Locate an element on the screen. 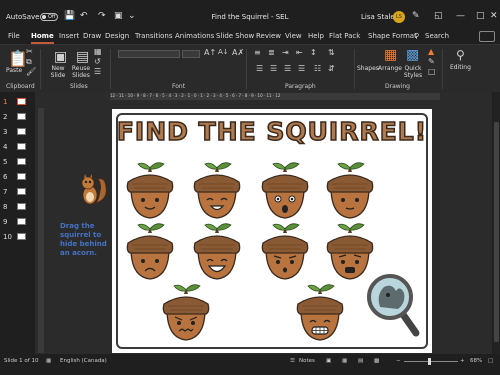  tab-animations: Animations is located at coordinates (194, 36).